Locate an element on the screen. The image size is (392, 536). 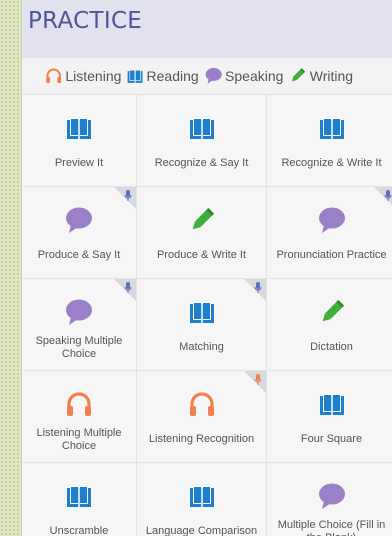
activity-tile: Four Square is located at coordinates (329, 417).